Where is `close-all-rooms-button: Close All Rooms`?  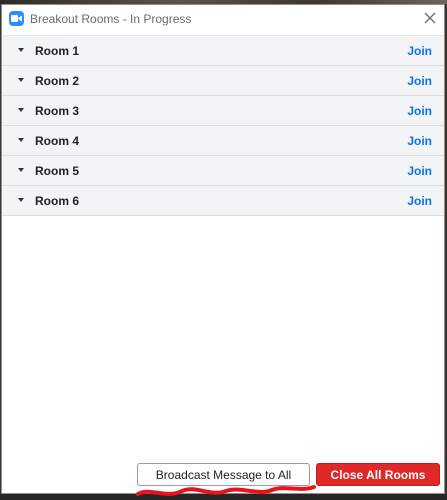 close-all-rooms-button: Close All Rooms is located at coordinates (378, 474).